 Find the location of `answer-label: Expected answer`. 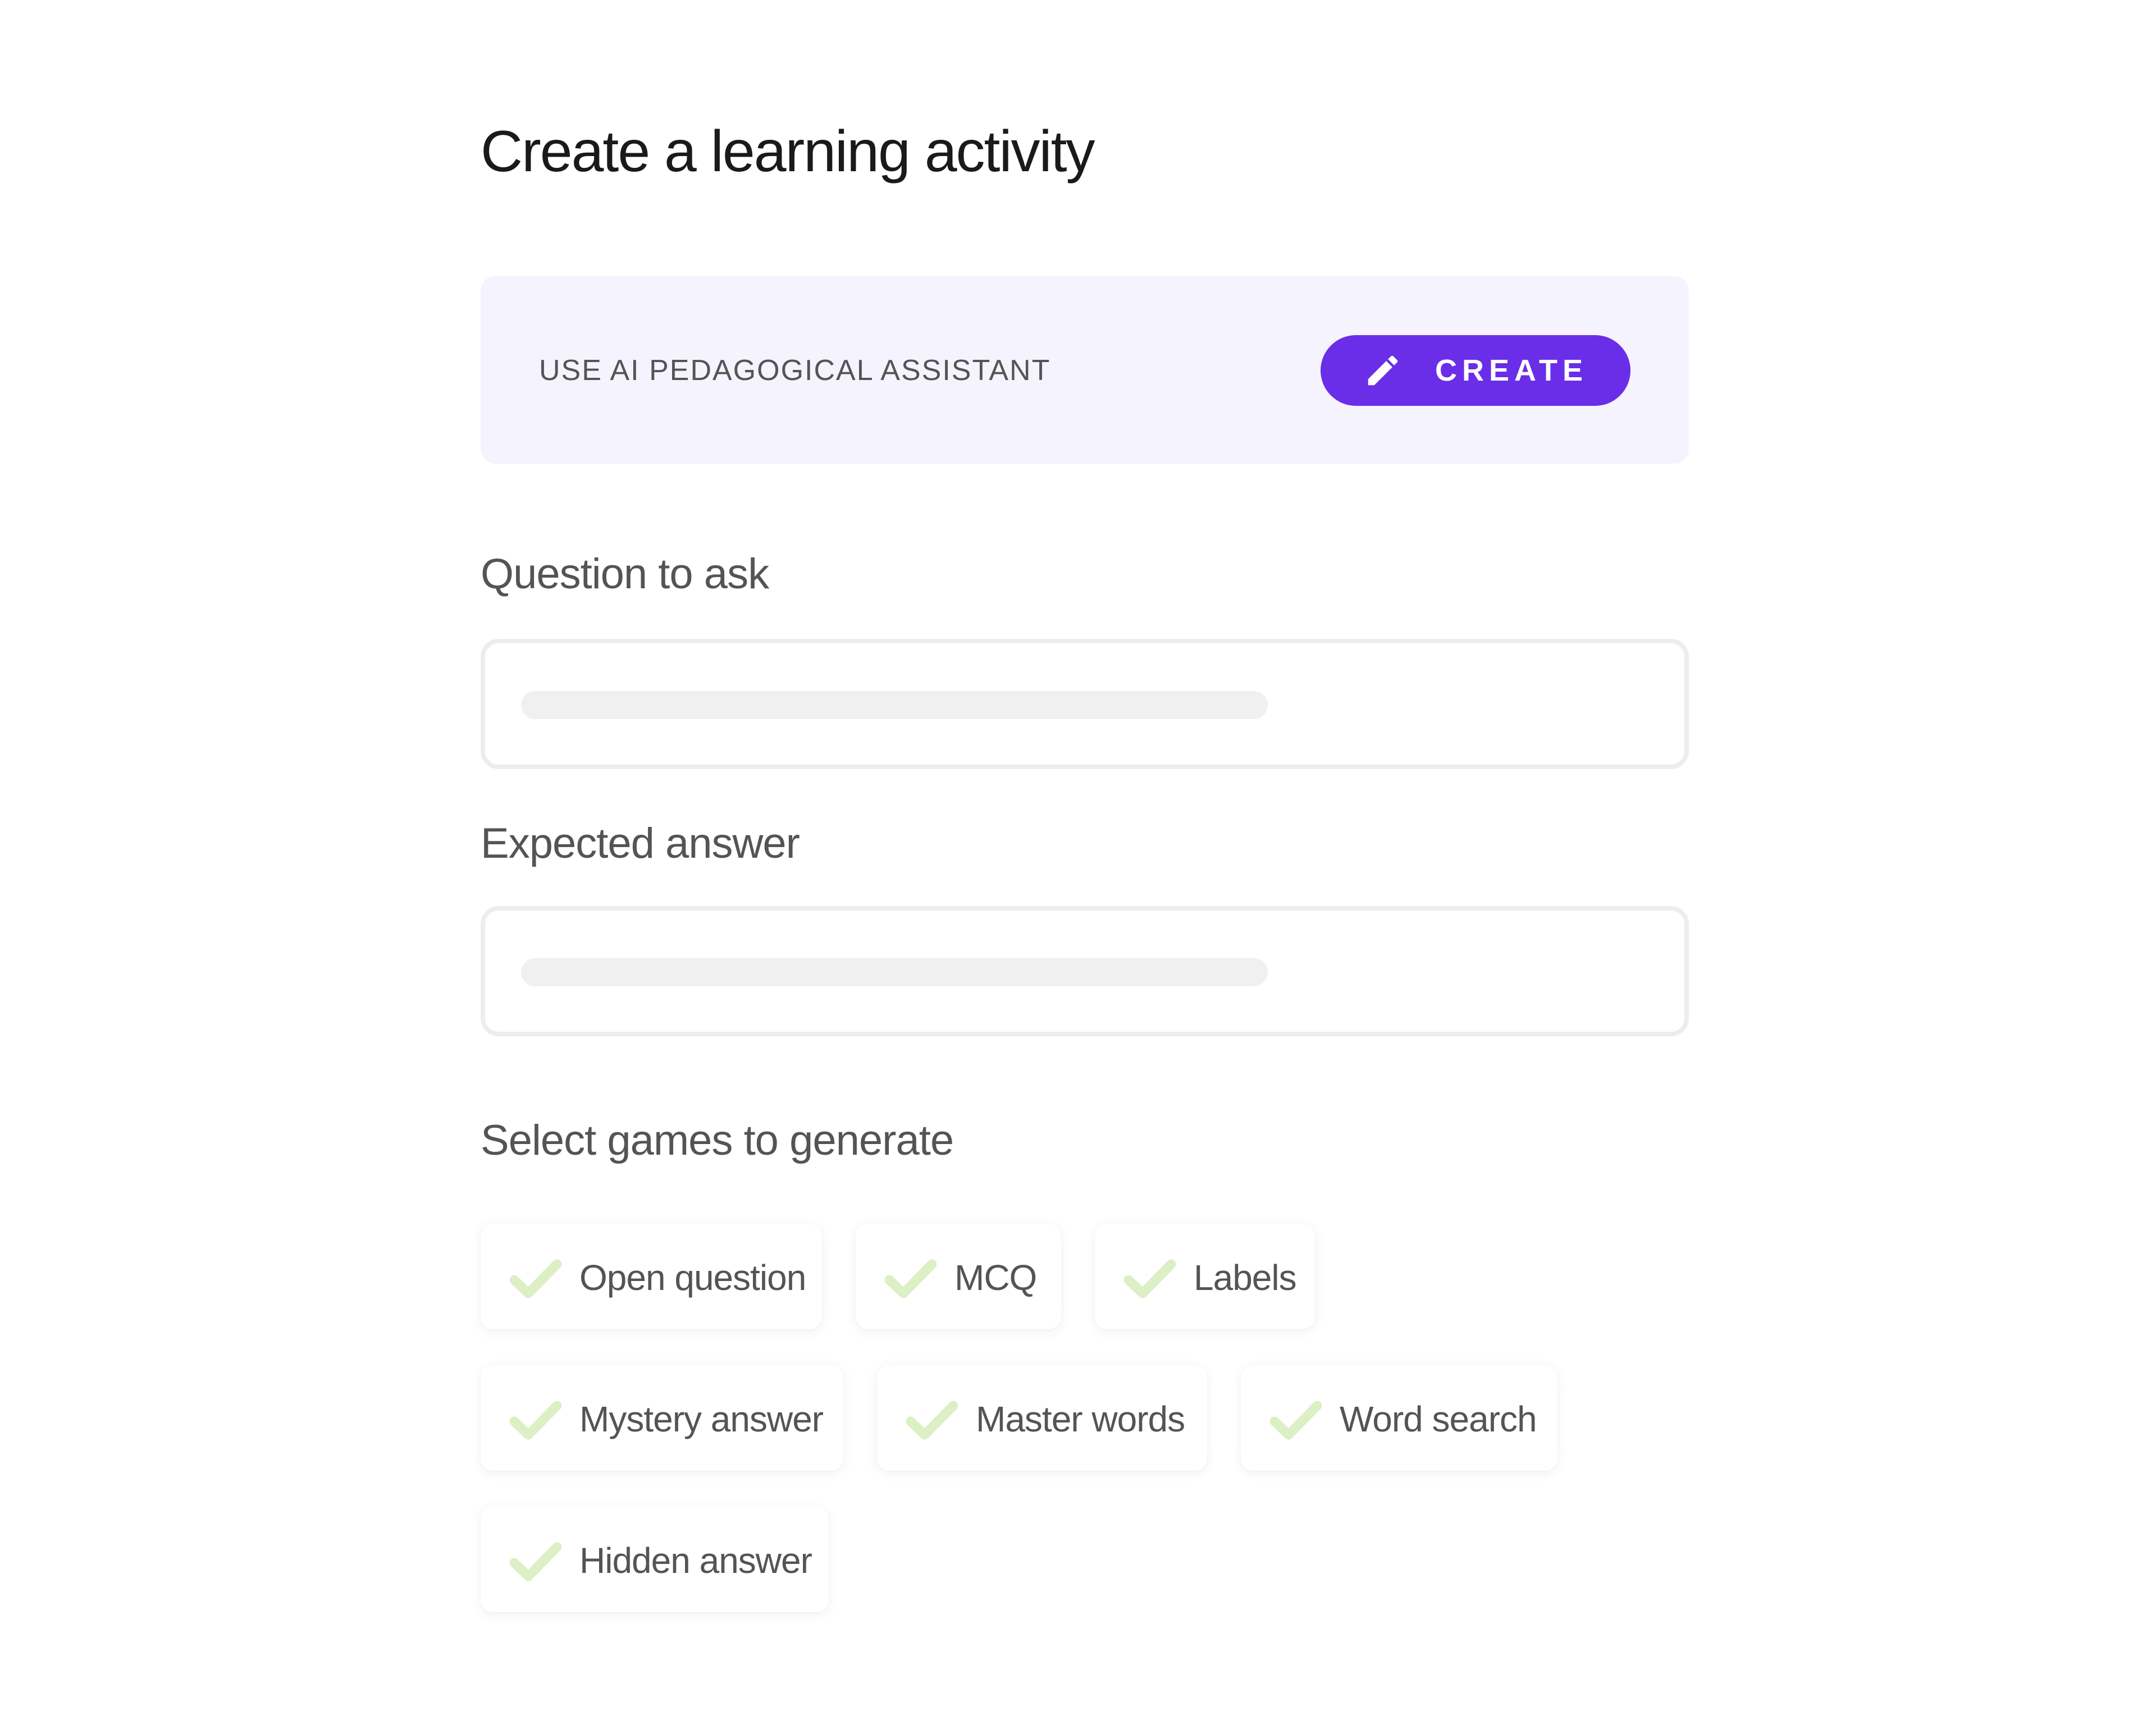

answer-label: Expected answer is located at coordinates (640, 843).